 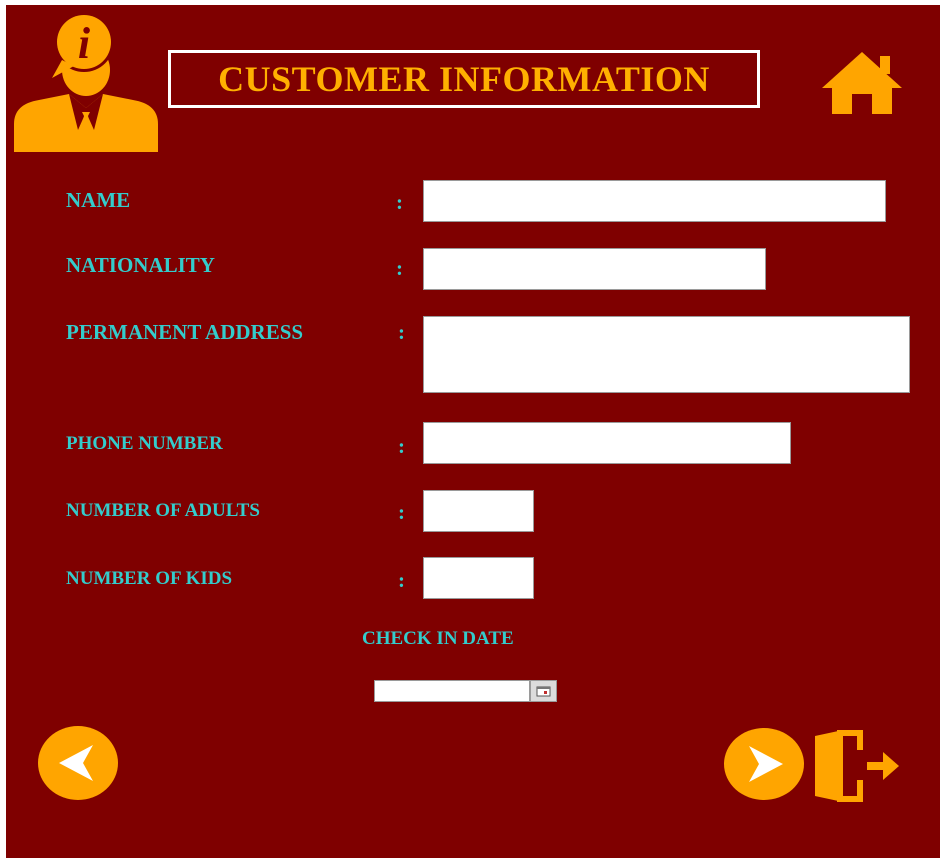 What do you see at coordinates (140, 265) in the screenshot?
I see `nationality-label: NATIONALITY` at bounding box center [140, 265].